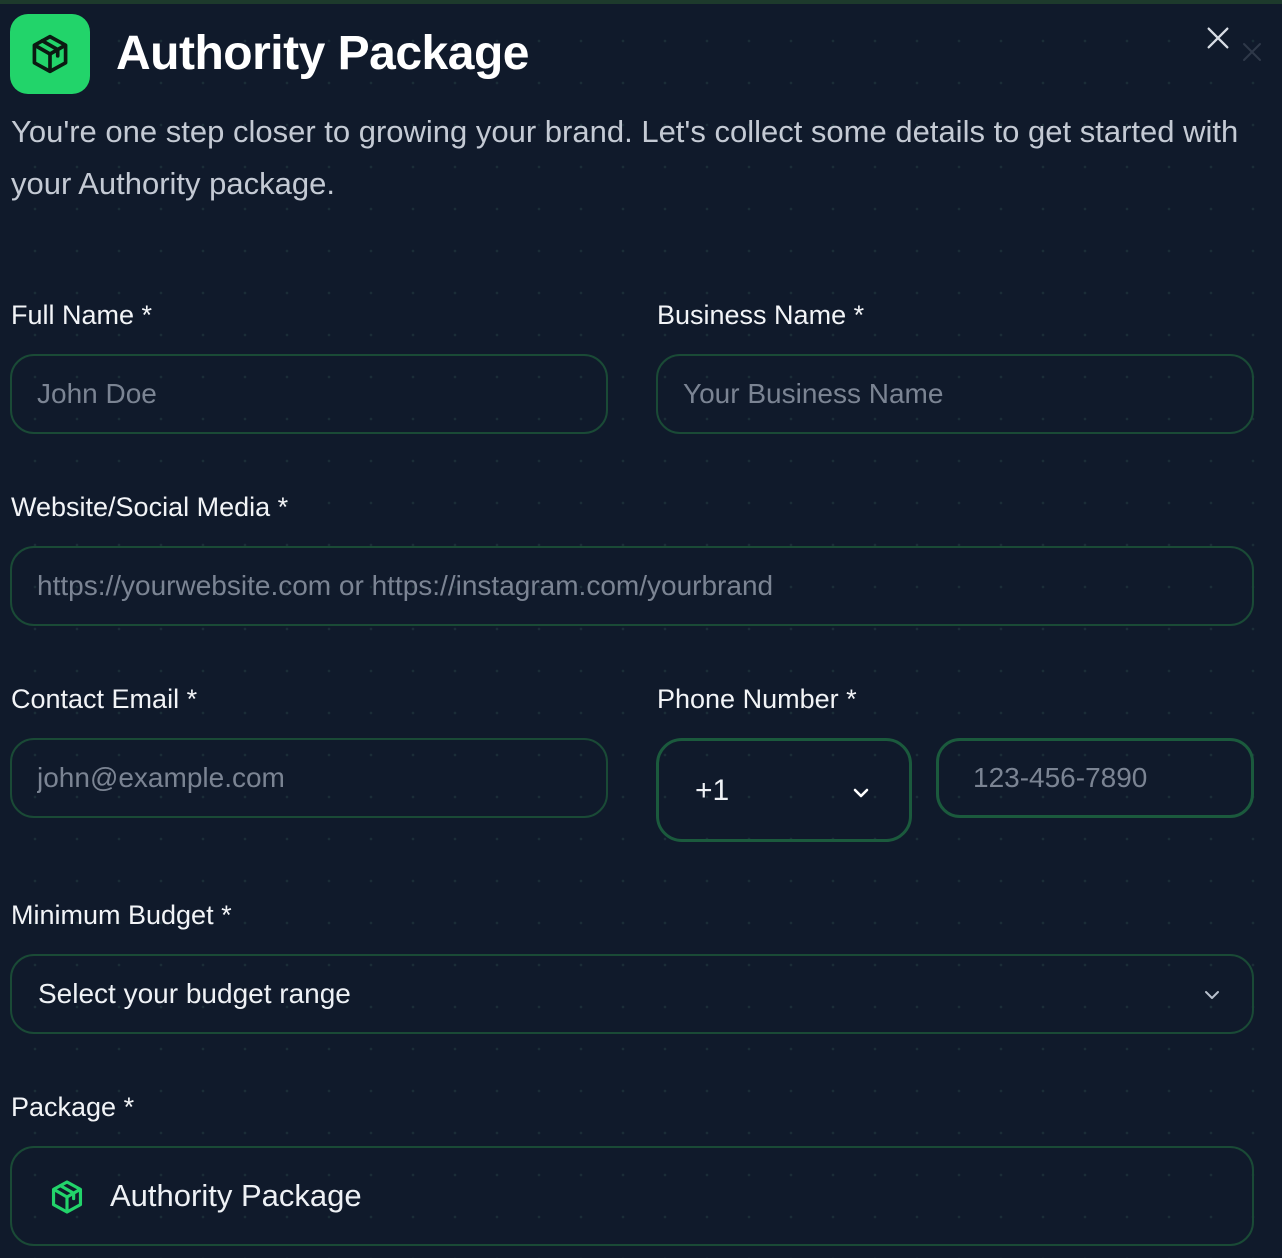 This screenshot has height=1258, width=1282. Describe the element at coordinates (632, 1196) in the screenshot. I see `package-field: Authority Package` at that location.